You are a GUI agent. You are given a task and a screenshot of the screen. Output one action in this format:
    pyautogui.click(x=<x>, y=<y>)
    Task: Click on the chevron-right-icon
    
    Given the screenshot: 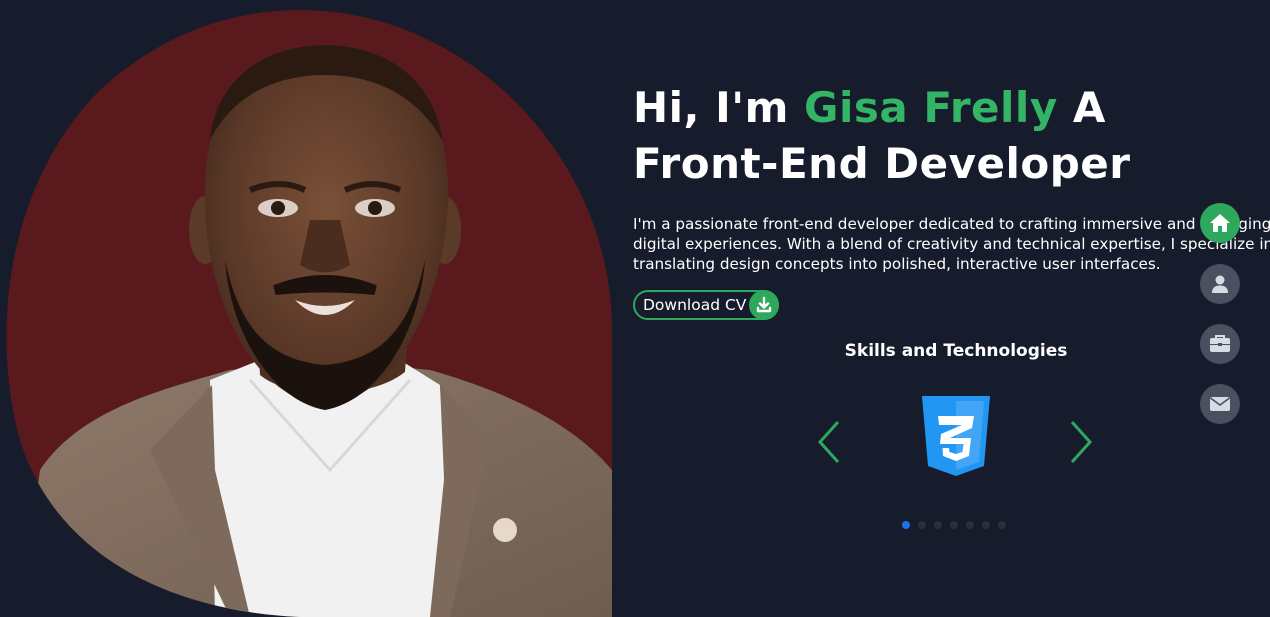 What is the action you would take?
    pyautogui.click(x=1081, y=442)
    